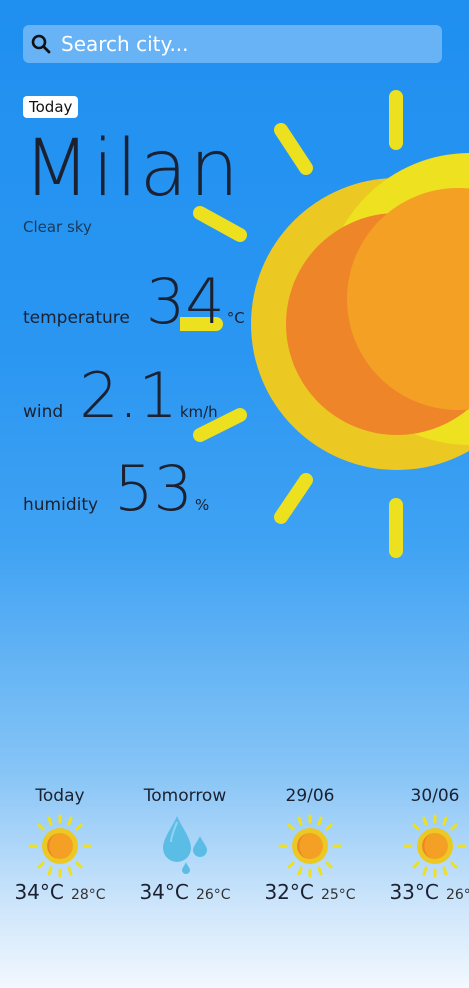  Describe the element at coordinates (51, 107) in the screenshot. I see `today-badge: Today` at that location.